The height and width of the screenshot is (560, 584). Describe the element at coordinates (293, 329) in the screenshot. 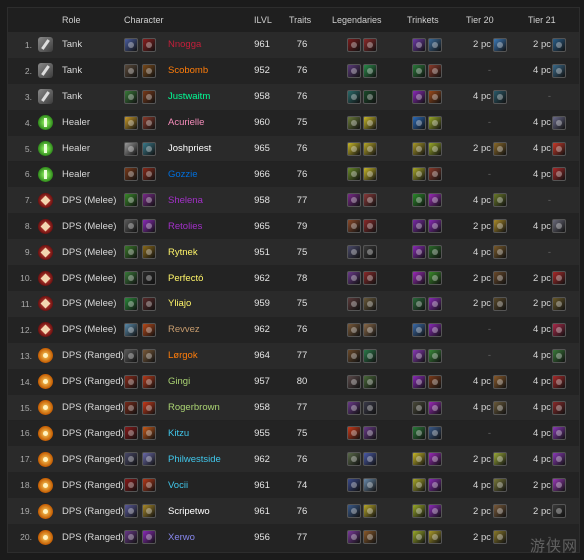

I see `table-row: 12. DPS (Melee) Revvez 962 76 - 4 pc` at that location.